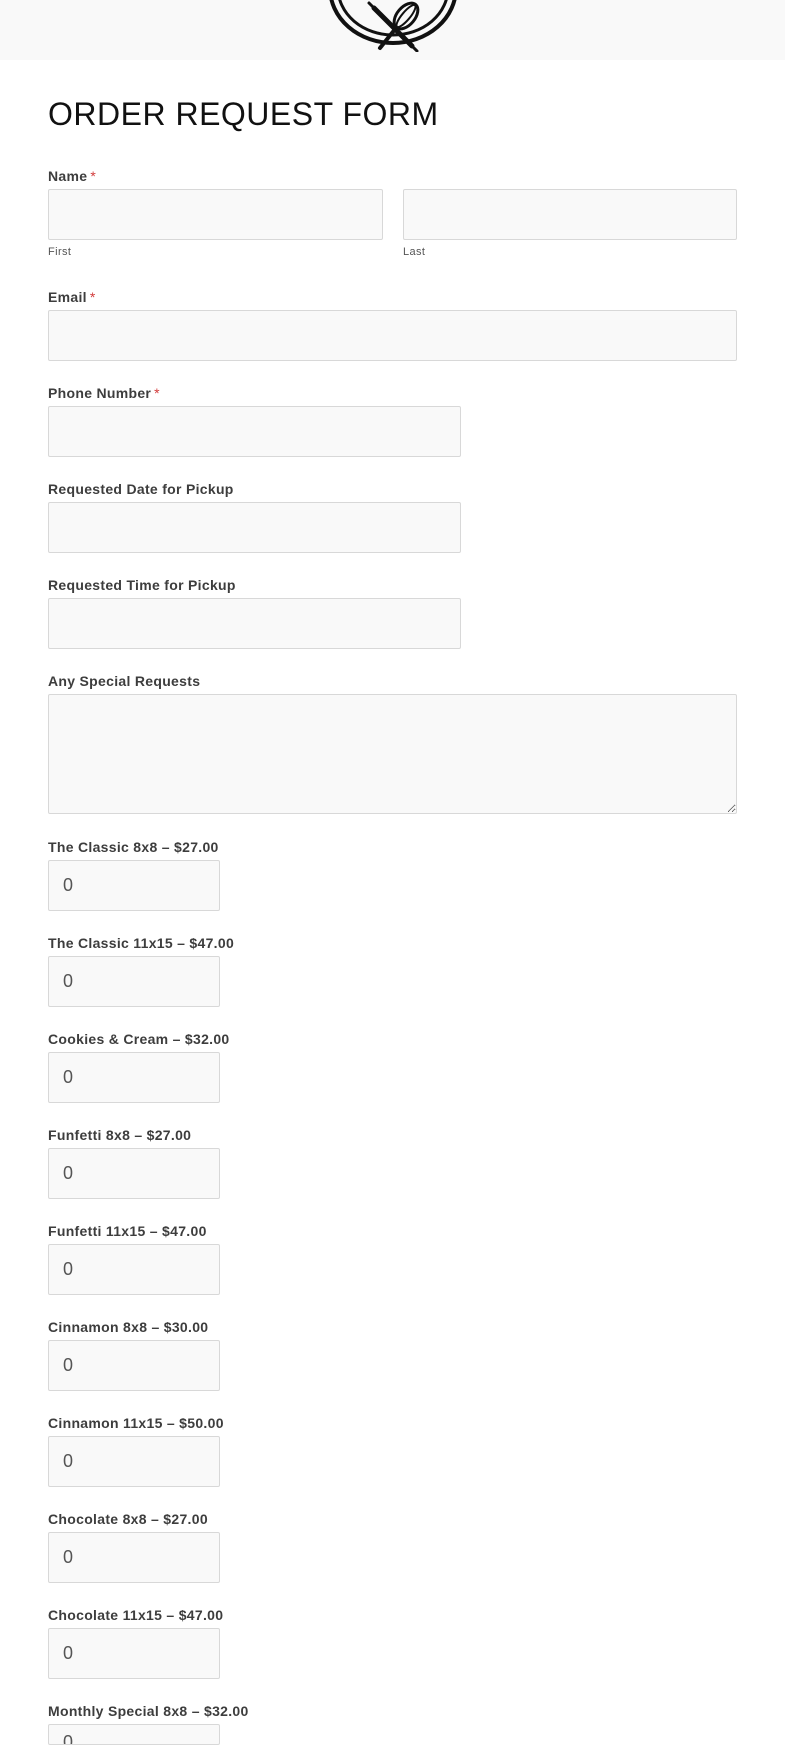 The image size is (785, 1745). What do you see at coordinates (124, 681) in the screenshot?
I see `special-requests-label: Any Special Requests` at bounding box center [124, 681].